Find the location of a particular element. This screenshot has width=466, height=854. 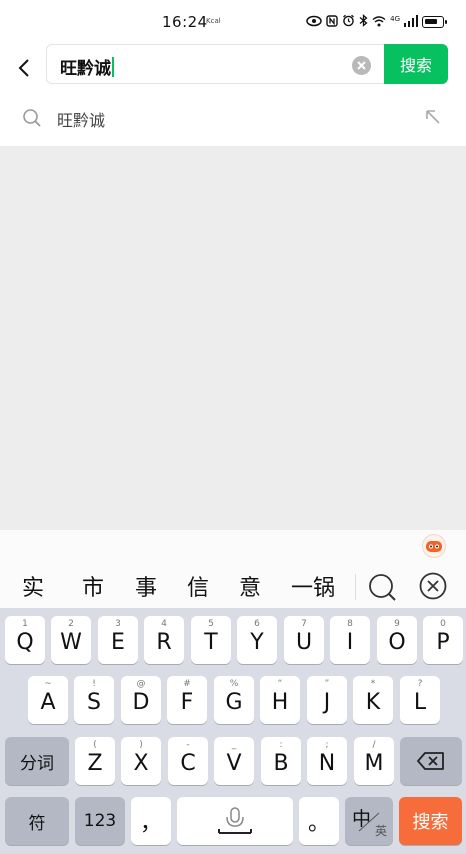

key-a: ~ A is located at coordinates (48, 700).